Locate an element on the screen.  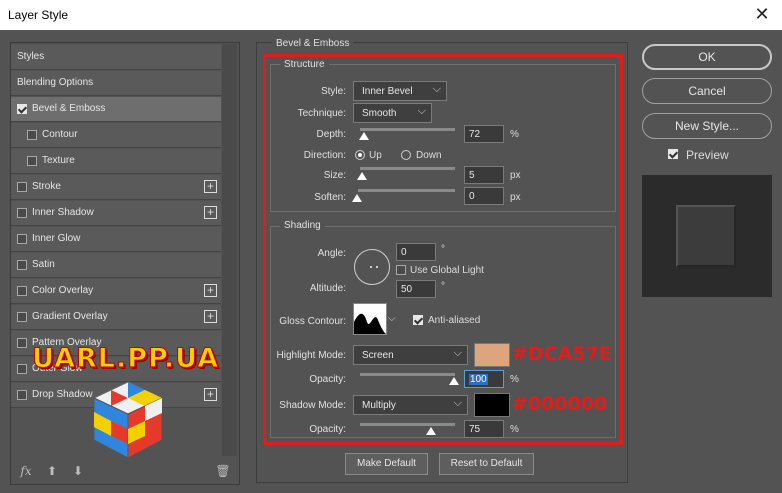
title-bar: Layer Style ✕ is located at coordinates (391, 15).